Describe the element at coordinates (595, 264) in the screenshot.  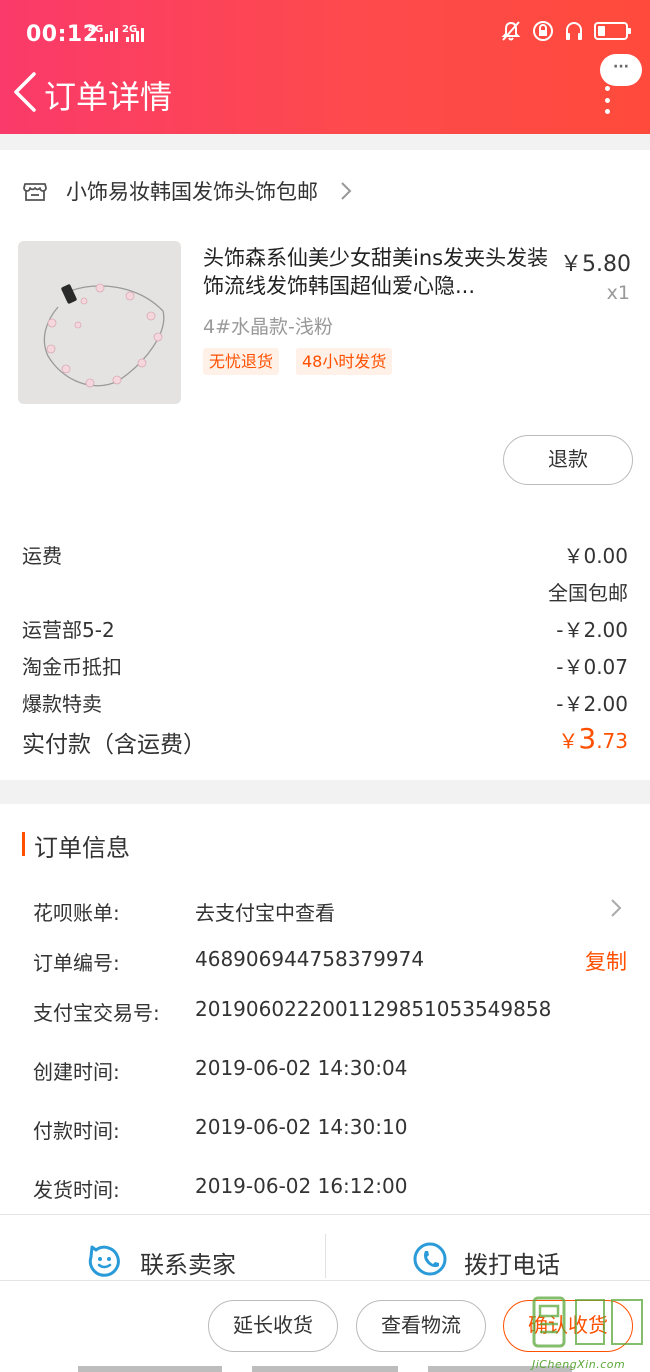
I see `product-price: ￥5.80` at that location.